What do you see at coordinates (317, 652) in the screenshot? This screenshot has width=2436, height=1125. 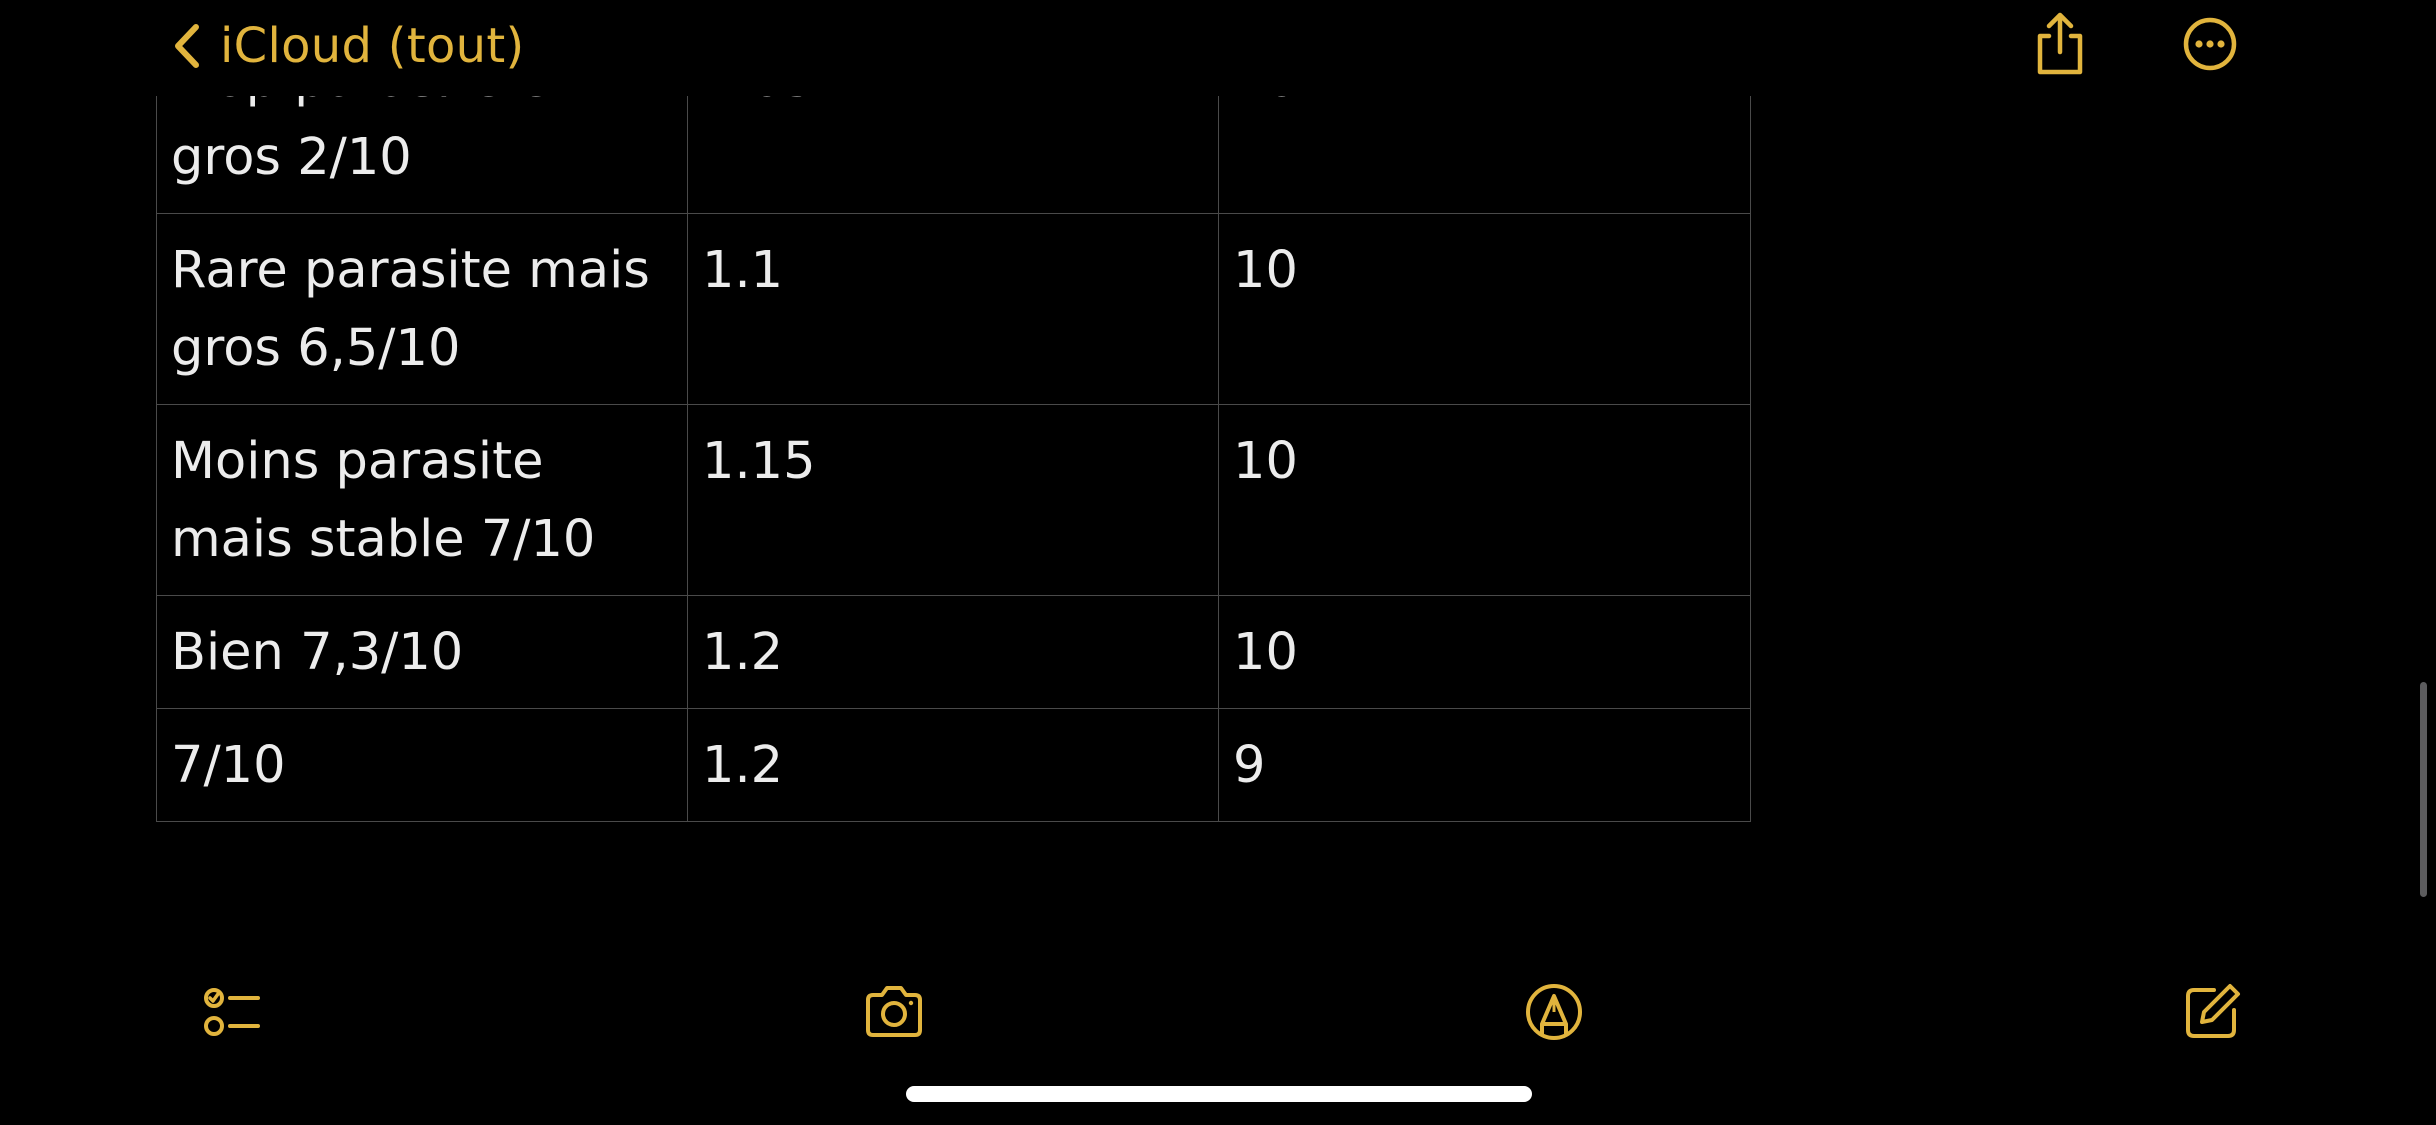 I see `cell-text: Bien 7,3/10` at bounding box center [317, 652].